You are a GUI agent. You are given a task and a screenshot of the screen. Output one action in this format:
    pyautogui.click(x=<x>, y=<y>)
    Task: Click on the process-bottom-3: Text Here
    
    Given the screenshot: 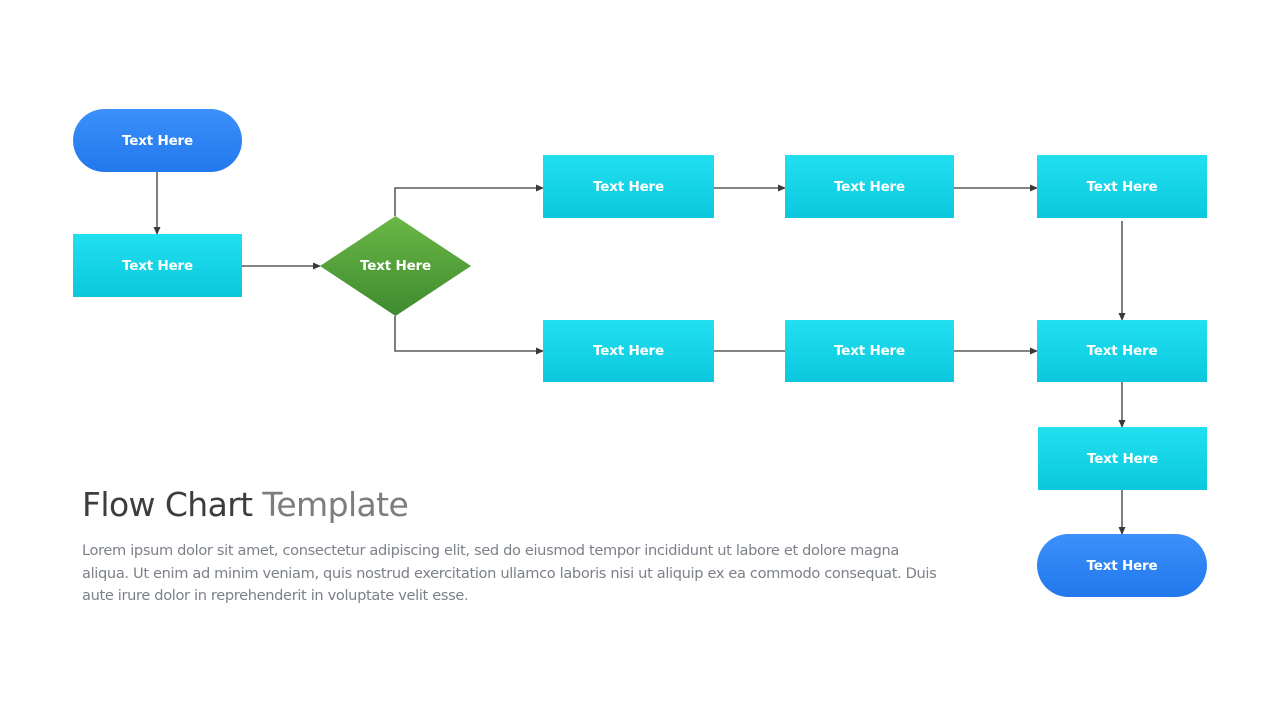 What is the action you would take?
    pyautogui.click(x=1122, y=351)
    